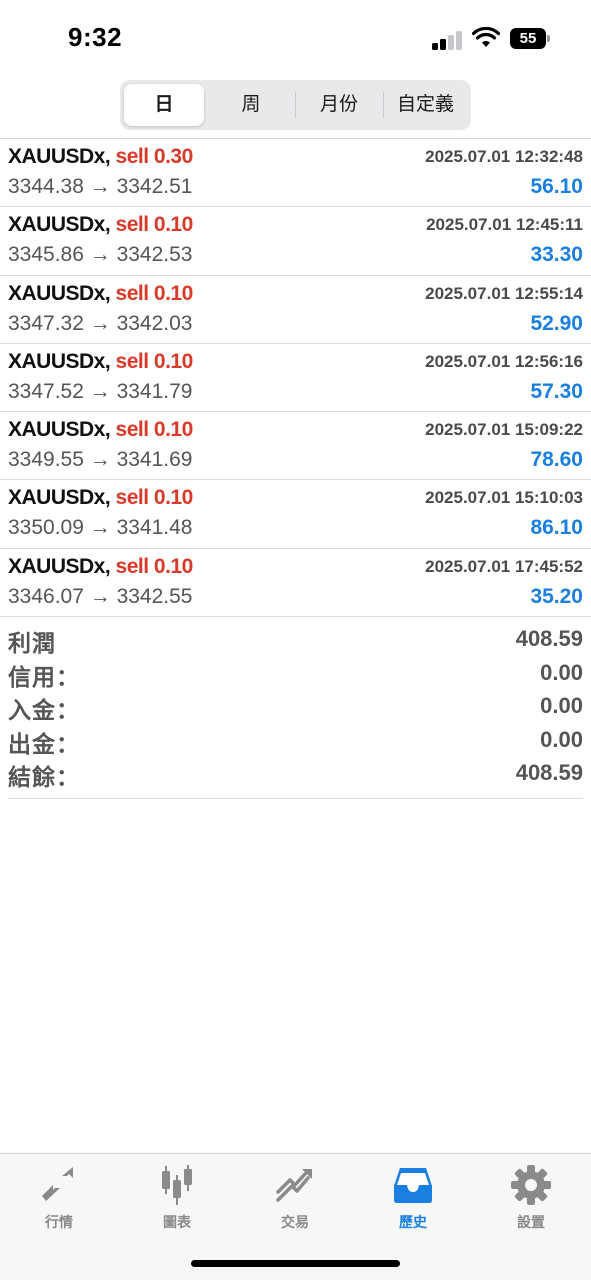 This screenshot has width=591, height=1280. I want to click on trade-icon, so click(294, 1185).